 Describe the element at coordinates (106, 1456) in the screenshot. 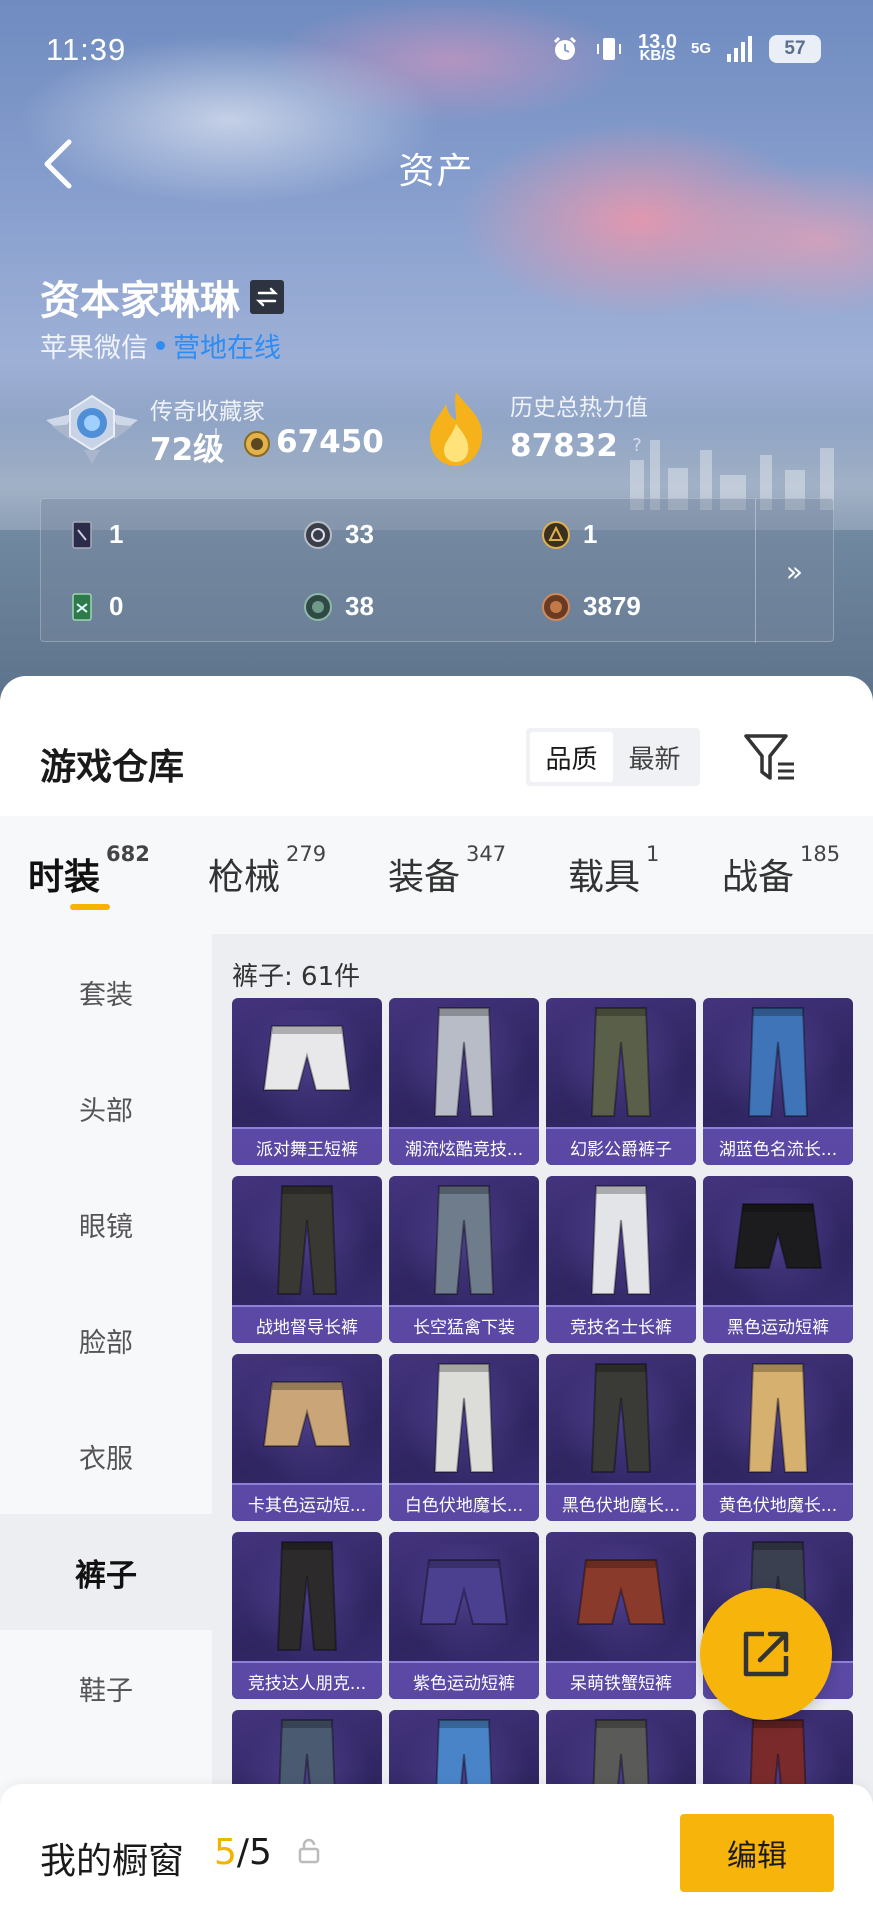

I see `sidebar-item-clothes: 衣服` at that location.